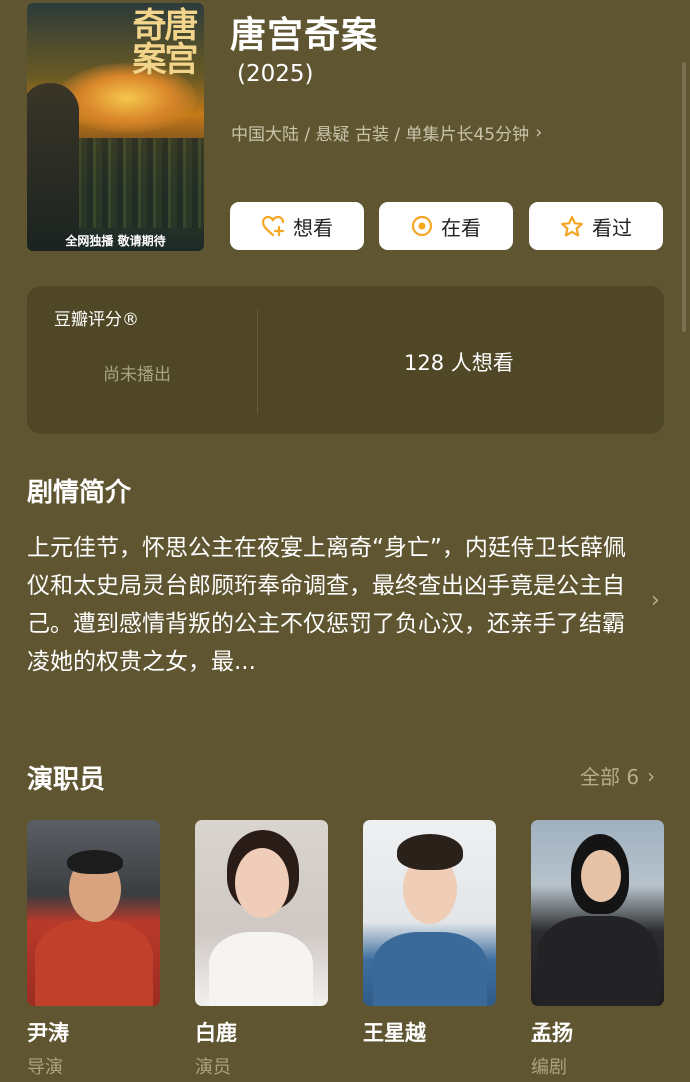 This screenshot has height=1082, width=690. I want to click on meta-info: 中国大陆 / 悬疑 古装 / 单集片长45分钟, so click(380, 135).